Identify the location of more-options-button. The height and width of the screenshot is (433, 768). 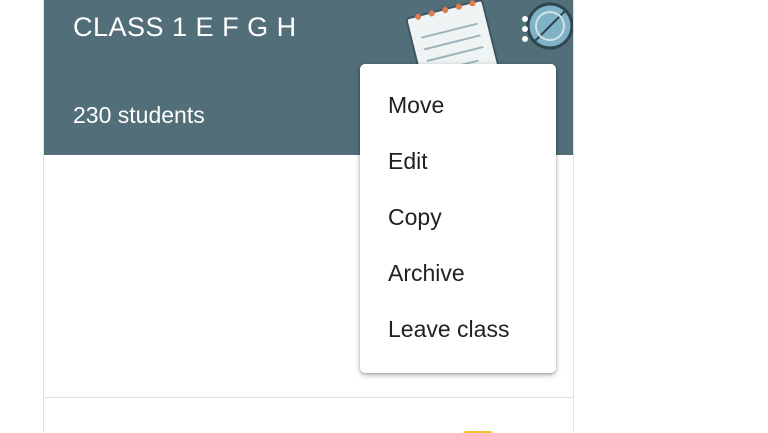
(525, 28).